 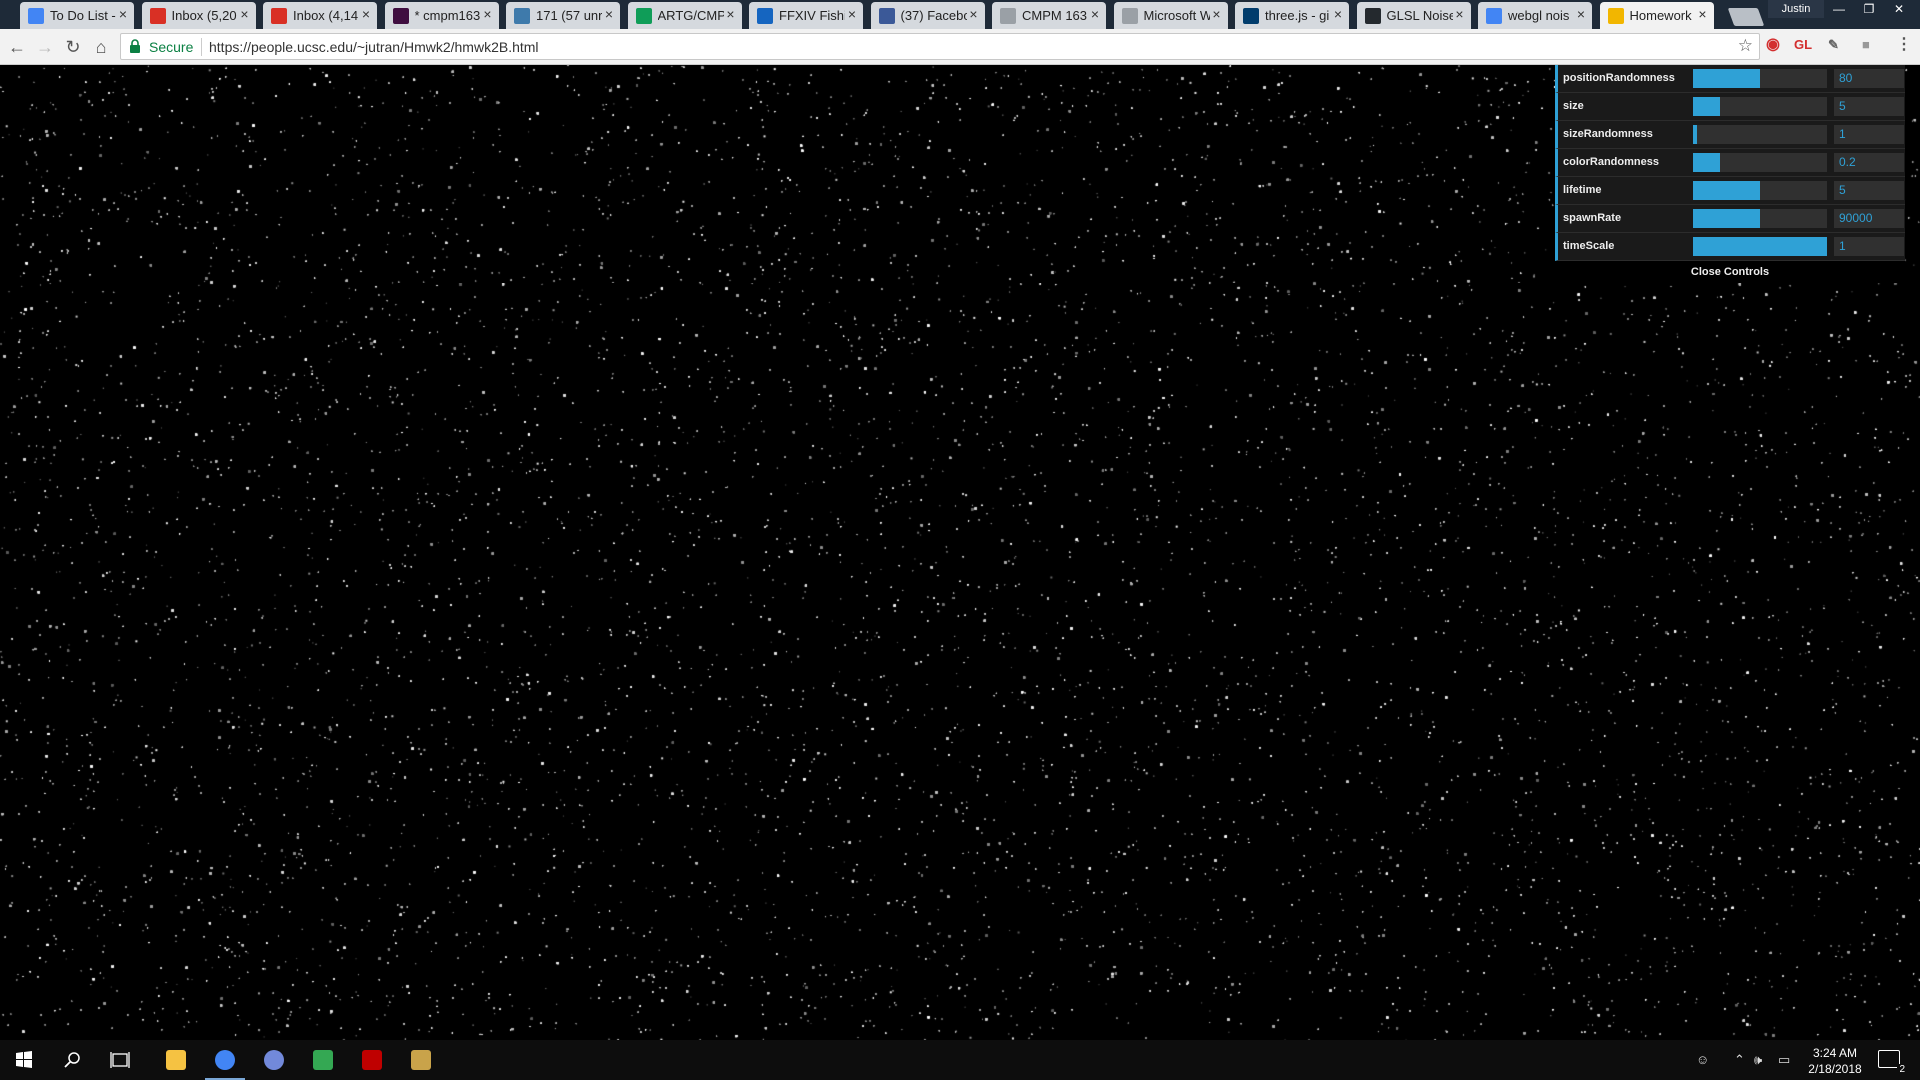 I want to click on browser-tab: webgl nois ×, so click(x=1535, y=15).